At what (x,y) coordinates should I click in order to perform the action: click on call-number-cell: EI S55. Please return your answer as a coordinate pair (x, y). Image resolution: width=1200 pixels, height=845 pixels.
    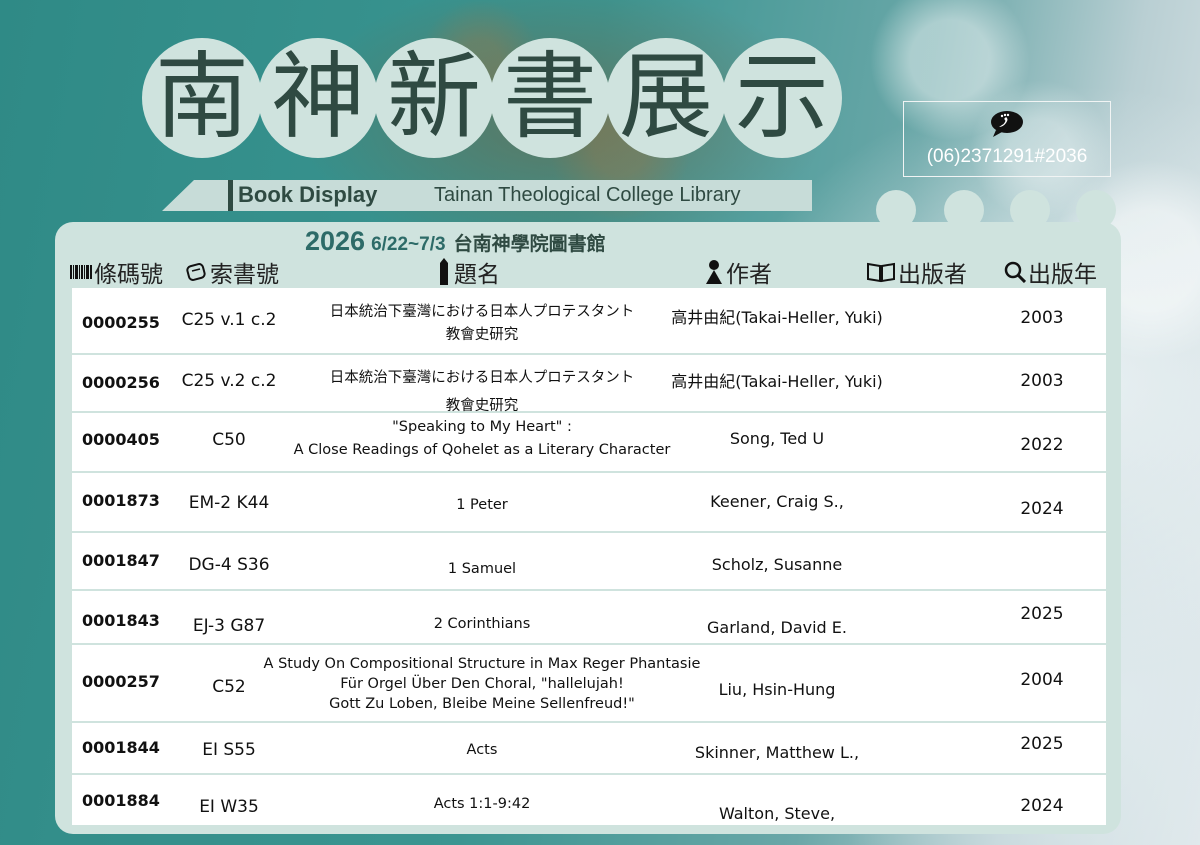
    Looking at the image, I should click on (229, 750).